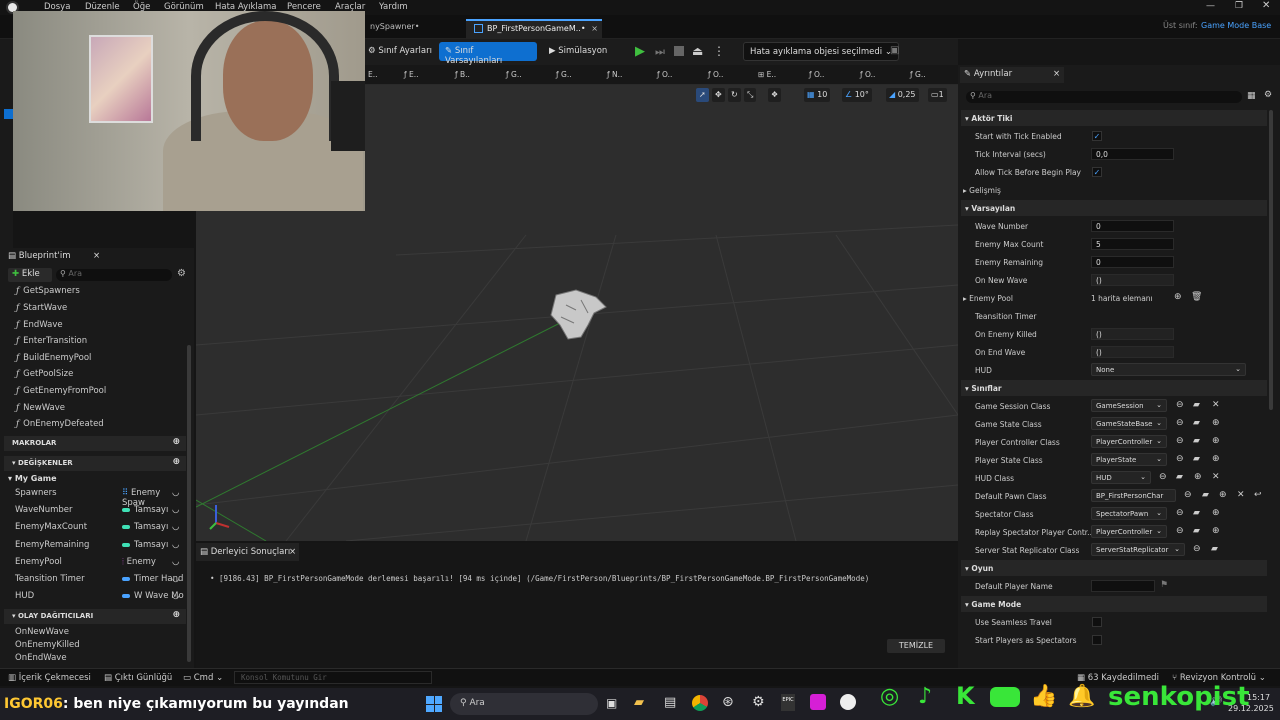 This screenshot has height=720, width=1280. I want to click on file-explorer-icon: ▰, so click(639, 702).